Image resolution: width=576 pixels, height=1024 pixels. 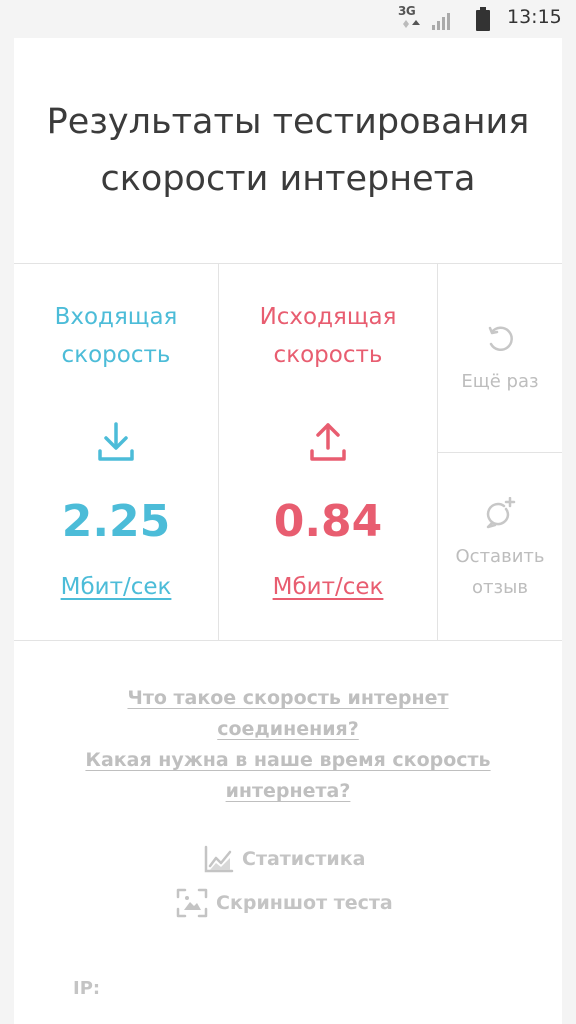 I want to click on what-is-speed-line2: соединения?, so click(x=288, y=729).